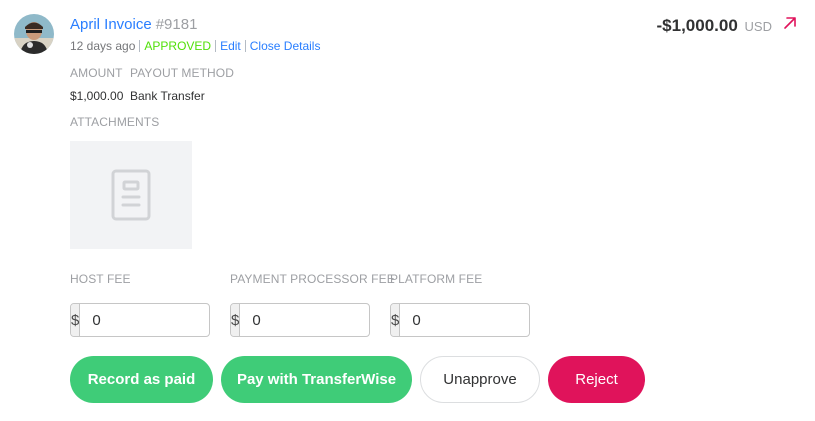  What do you see at coordinates (96, 73) in the screenshot?
I see `amount-label: AMOUNT` at bounding box center [96, 73].